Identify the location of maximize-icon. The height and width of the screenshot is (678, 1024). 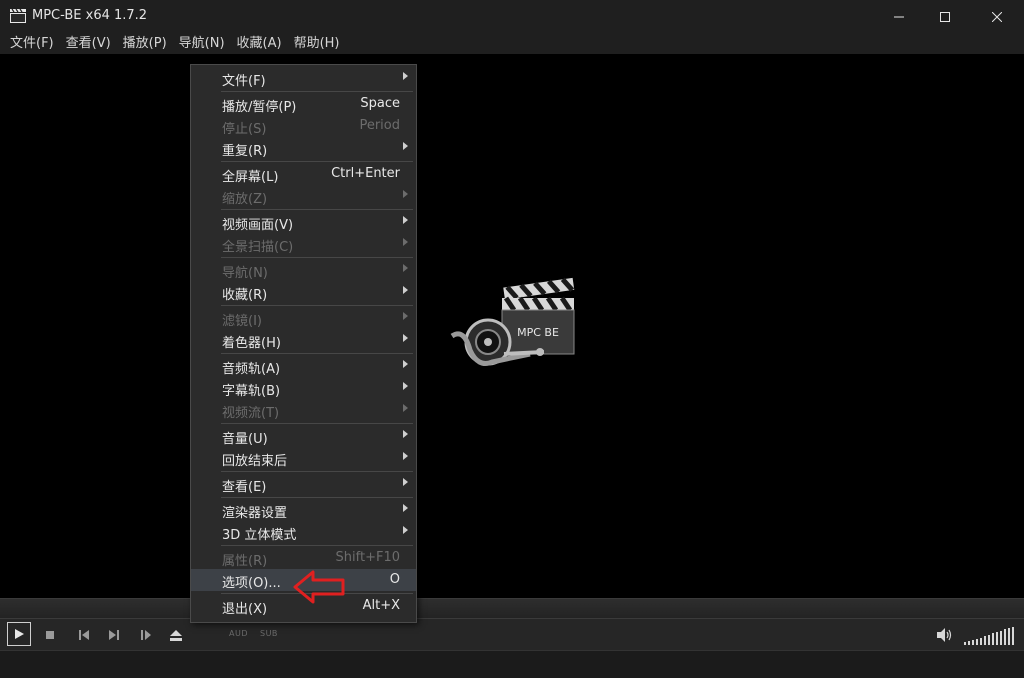
(945, 16).